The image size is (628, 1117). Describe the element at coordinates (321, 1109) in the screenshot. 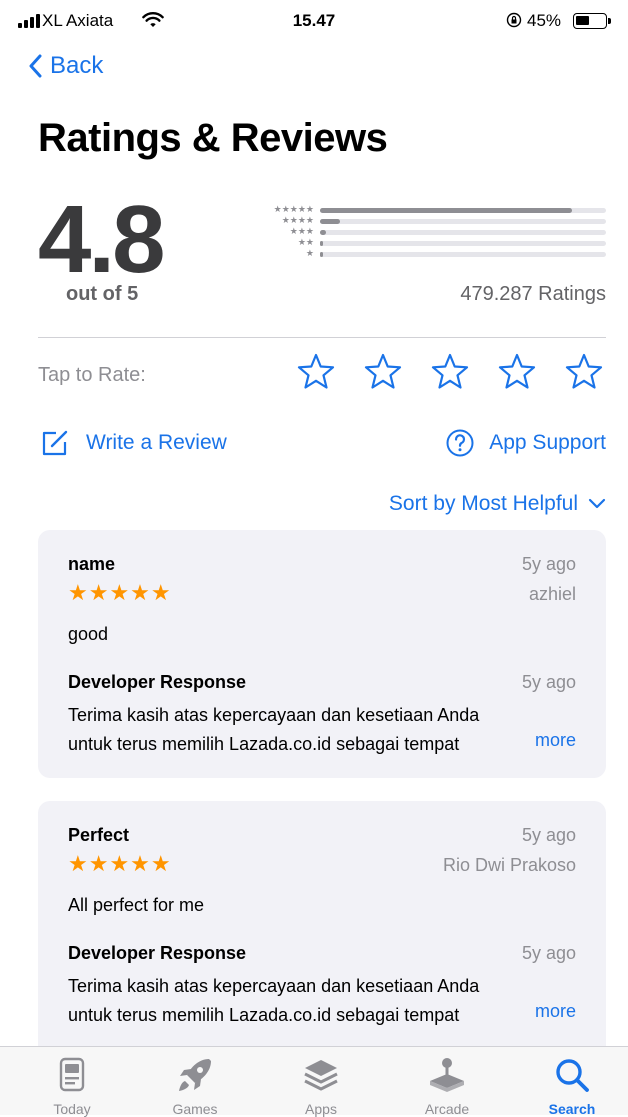

I see `tab-apps-label: Apps` at that location.